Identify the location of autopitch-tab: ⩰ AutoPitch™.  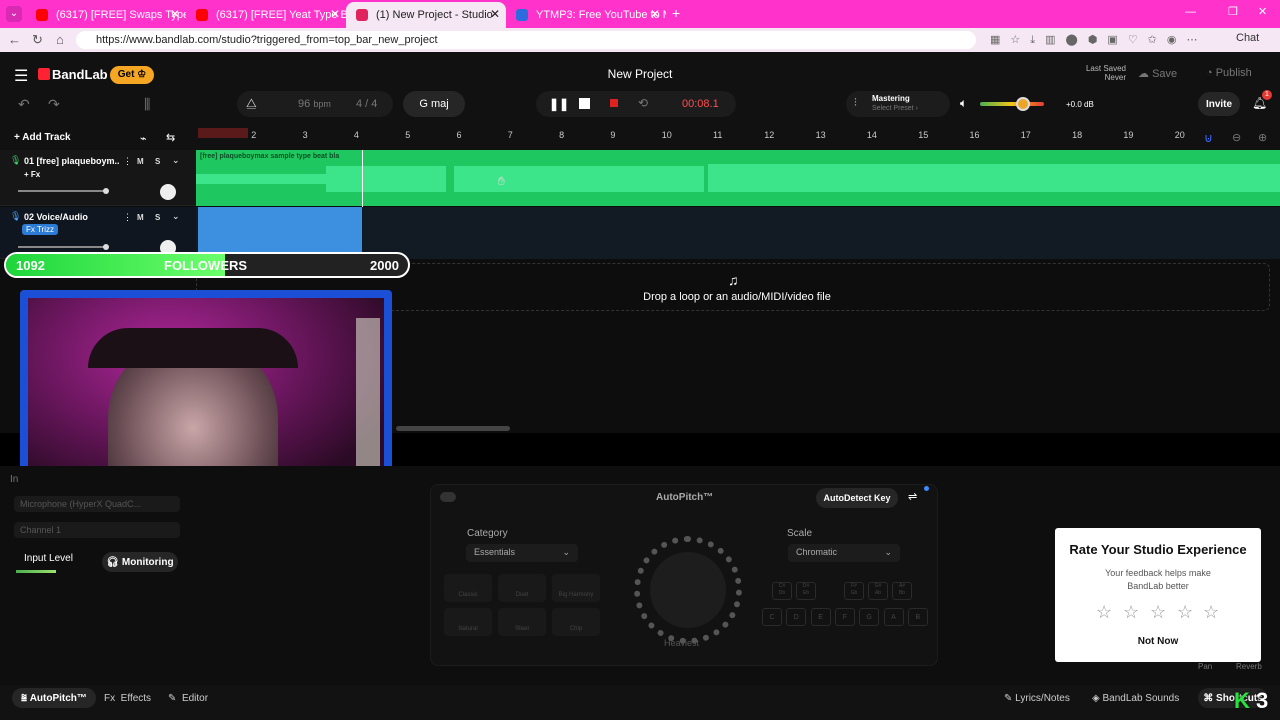
(54, 698).